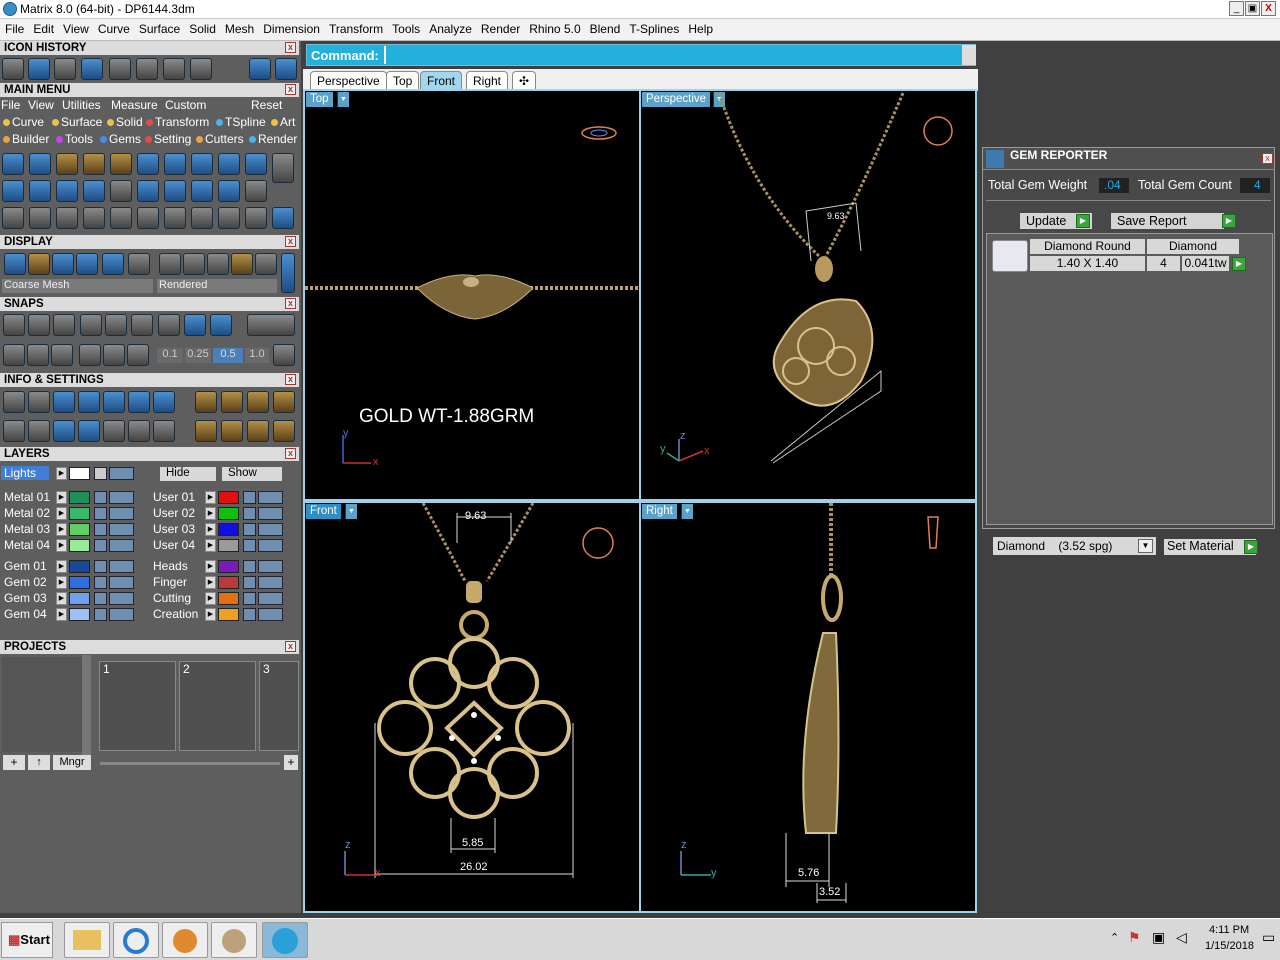 Image resolution: width=1280 pixels, height=960 pixels. What do you see at coordinates (79, 473) in the screenshot?
I see `layer-color` at bounding box center [79, 473].